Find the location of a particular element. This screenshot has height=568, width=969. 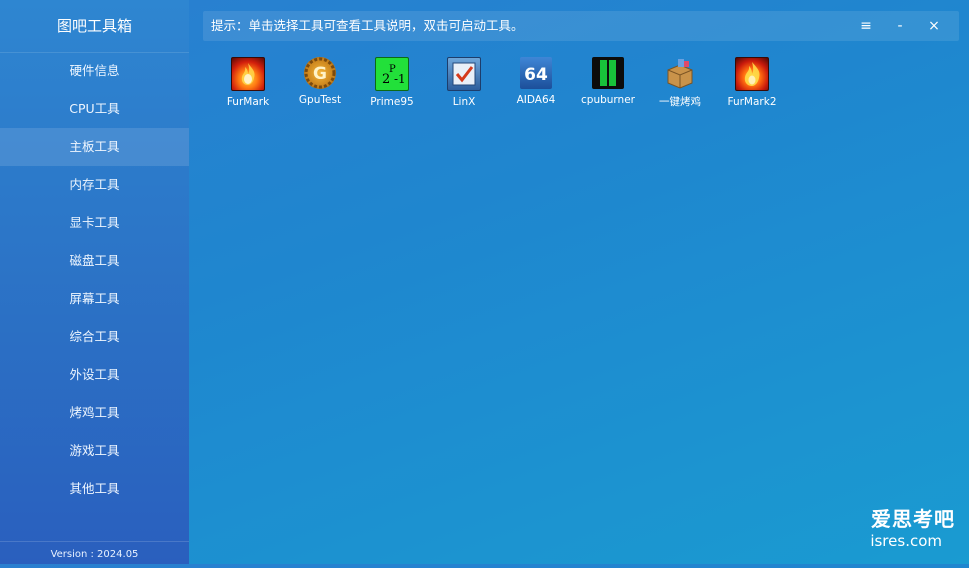

cpuburner-icon is located at coordinates (608, 73).